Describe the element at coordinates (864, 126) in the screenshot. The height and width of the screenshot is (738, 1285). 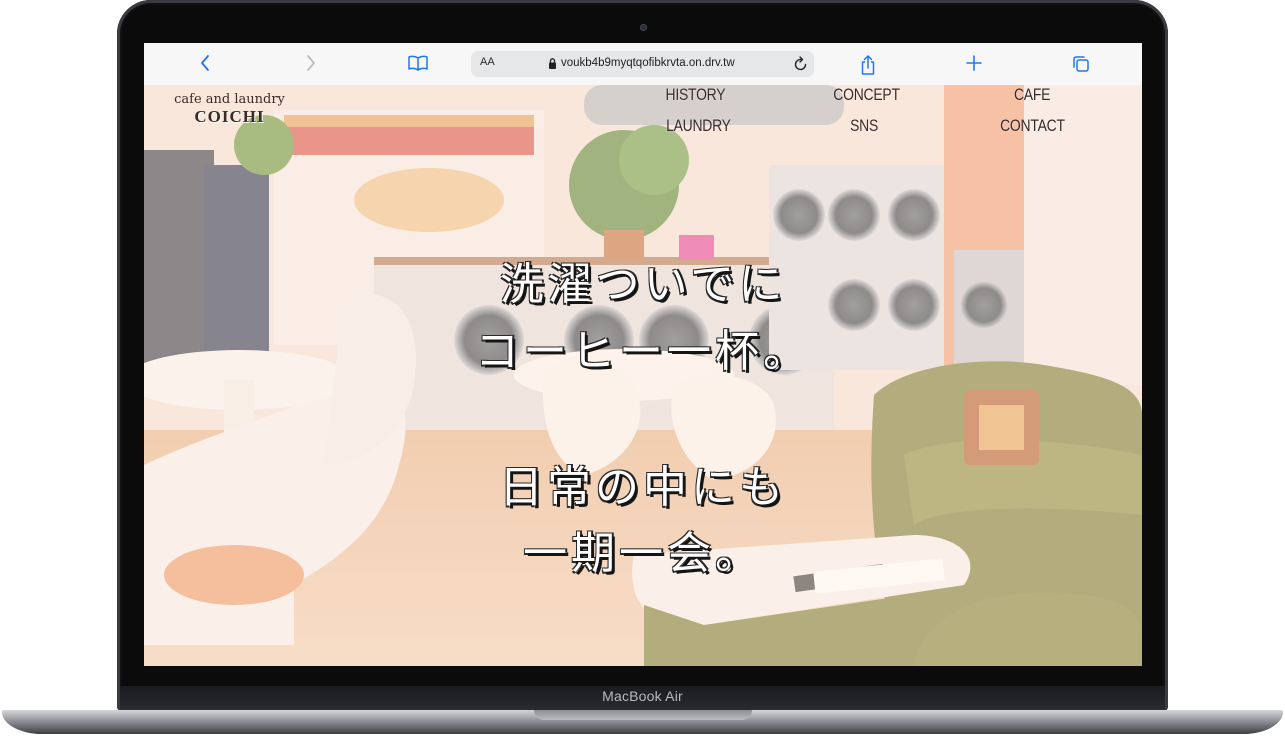
I see `nav-sns: SNS` at that location.